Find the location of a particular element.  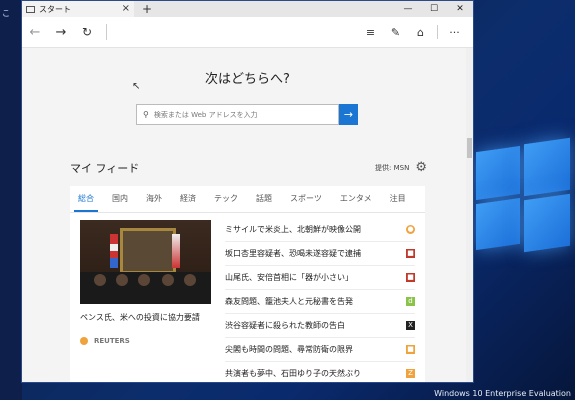

headline-item: 渋谷容疑者に殺られた教師の告白 X is located at coordinates (320, 326).